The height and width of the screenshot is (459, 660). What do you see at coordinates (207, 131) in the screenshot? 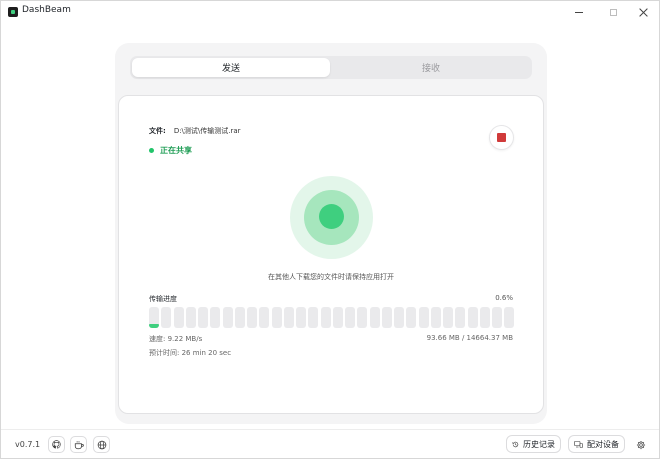
I see `file-path: D:\测试\传输测试.rar` at bounding box center [207, 131].